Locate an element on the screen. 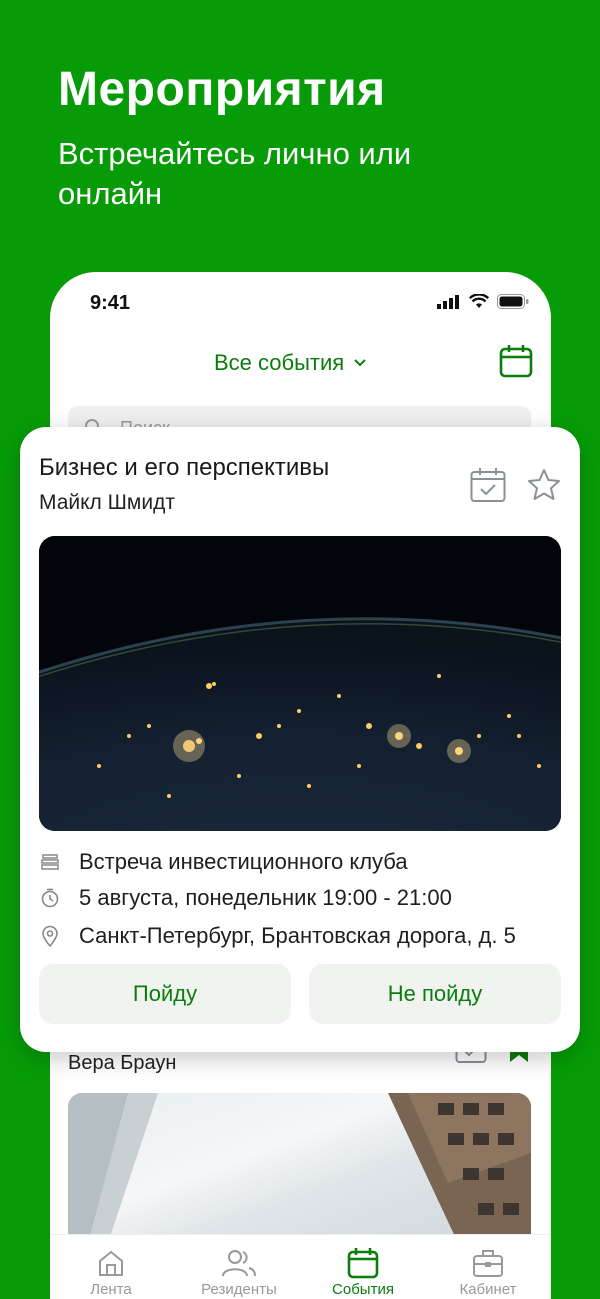  clock-icon is located at coordinates (50, 898).